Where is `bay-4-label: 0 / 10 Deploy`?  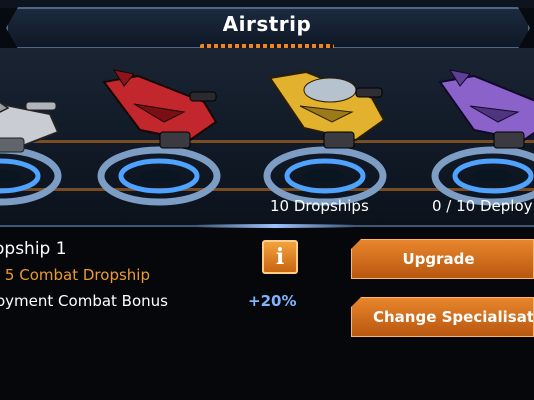 bay-4-label: 0 / 10 Deploy is located at coordinates (482, 206).